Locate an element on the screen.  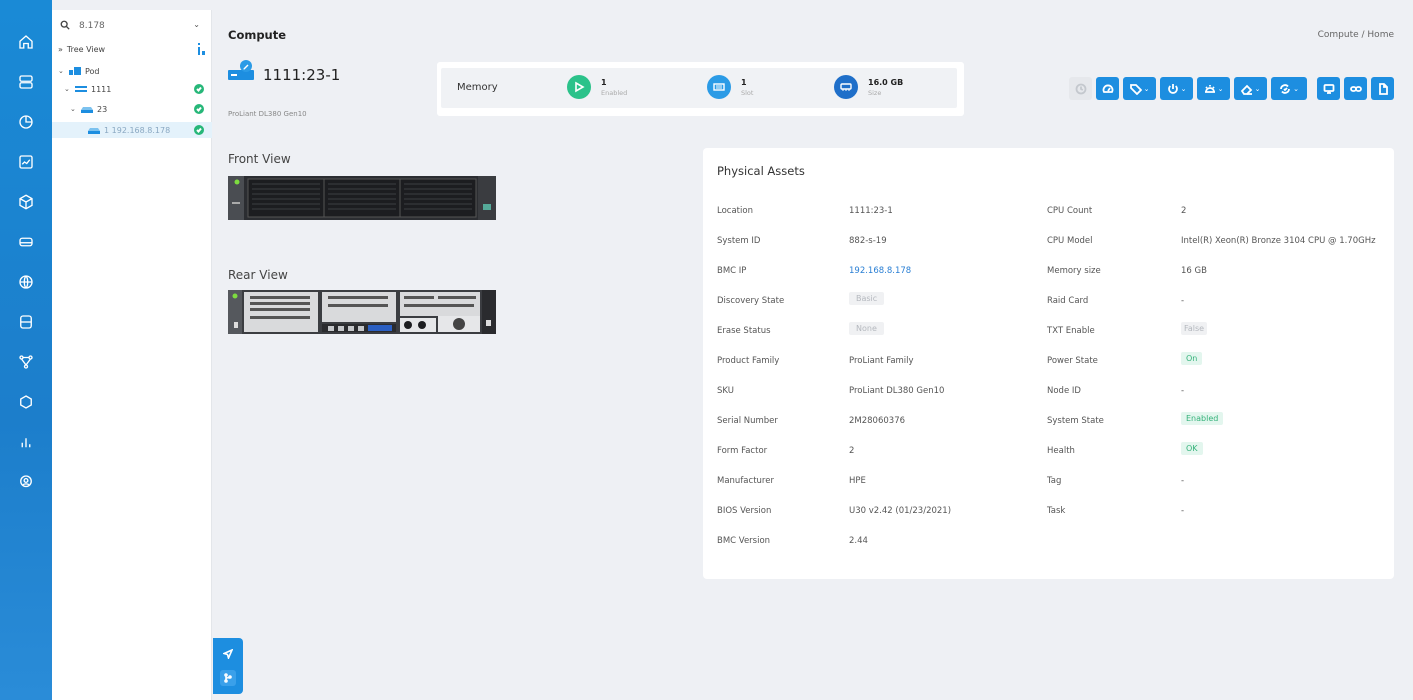
tag-menu-button: ⌄ is located at coordinates (1139, 88).